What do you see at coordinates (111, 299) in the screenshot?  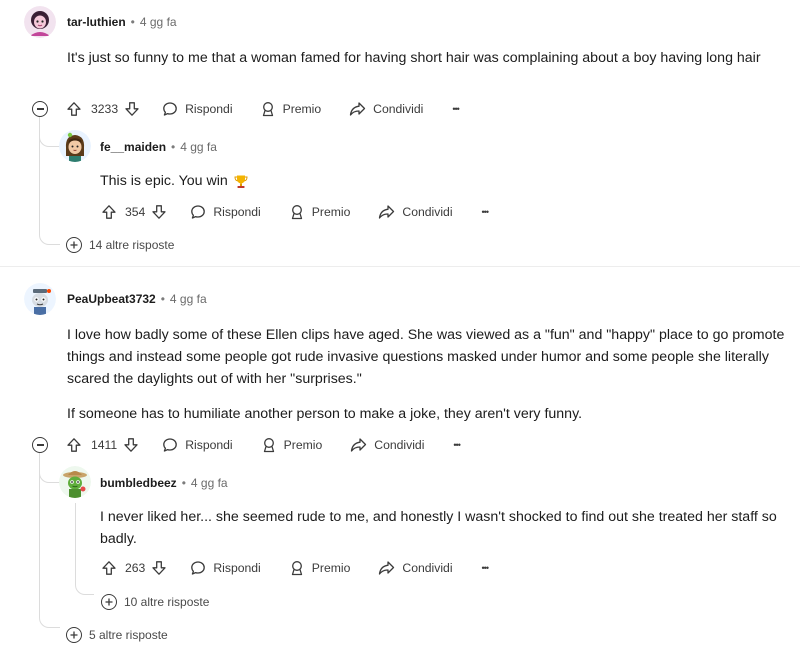 I see `username: PeaUpbeat3732` at bounding box center [111, 299].